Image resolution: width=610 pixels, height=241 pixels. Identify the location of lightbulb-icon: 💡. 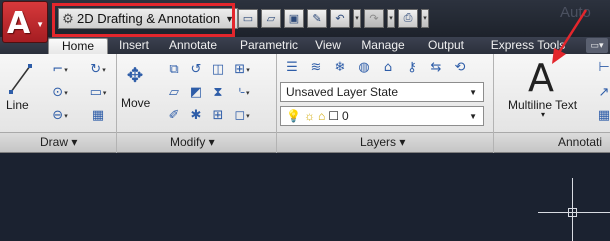
(293, 116).